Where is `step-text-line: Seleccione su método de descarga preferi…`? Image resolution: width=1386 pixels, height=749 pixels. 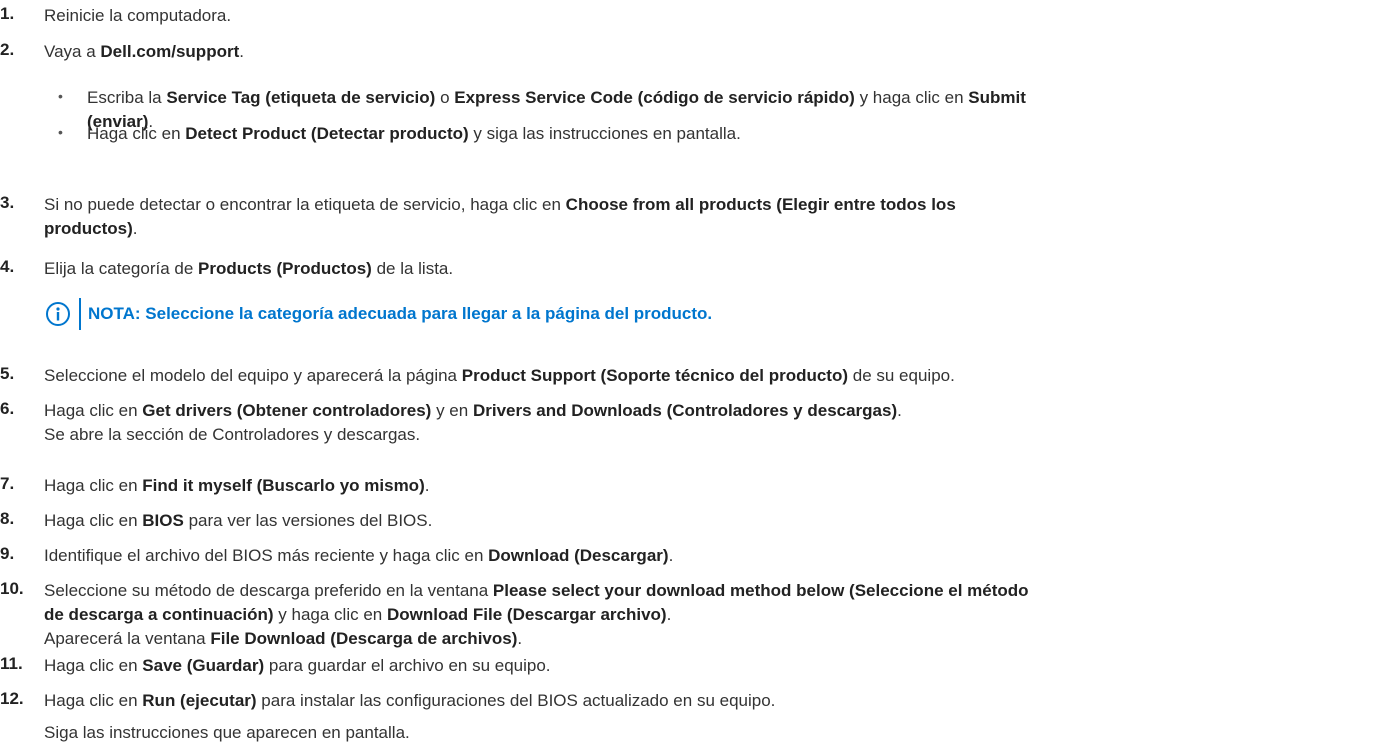
step-text-line: Seleccione su método de descarga preferi… is located at coordinates (536, 591).